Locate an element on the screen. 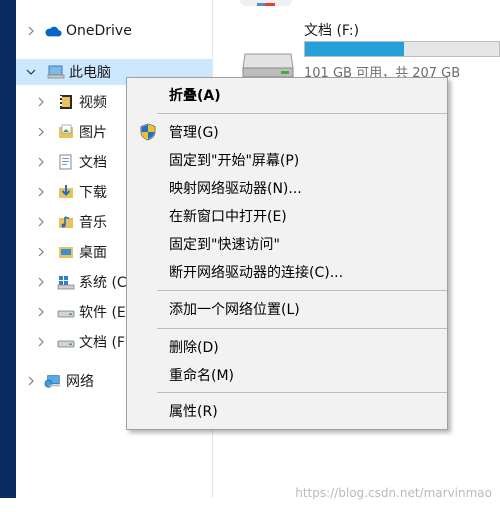 The image size is (500, 512). nav-label-videos: 视频 is located at coordinates (93, 103).